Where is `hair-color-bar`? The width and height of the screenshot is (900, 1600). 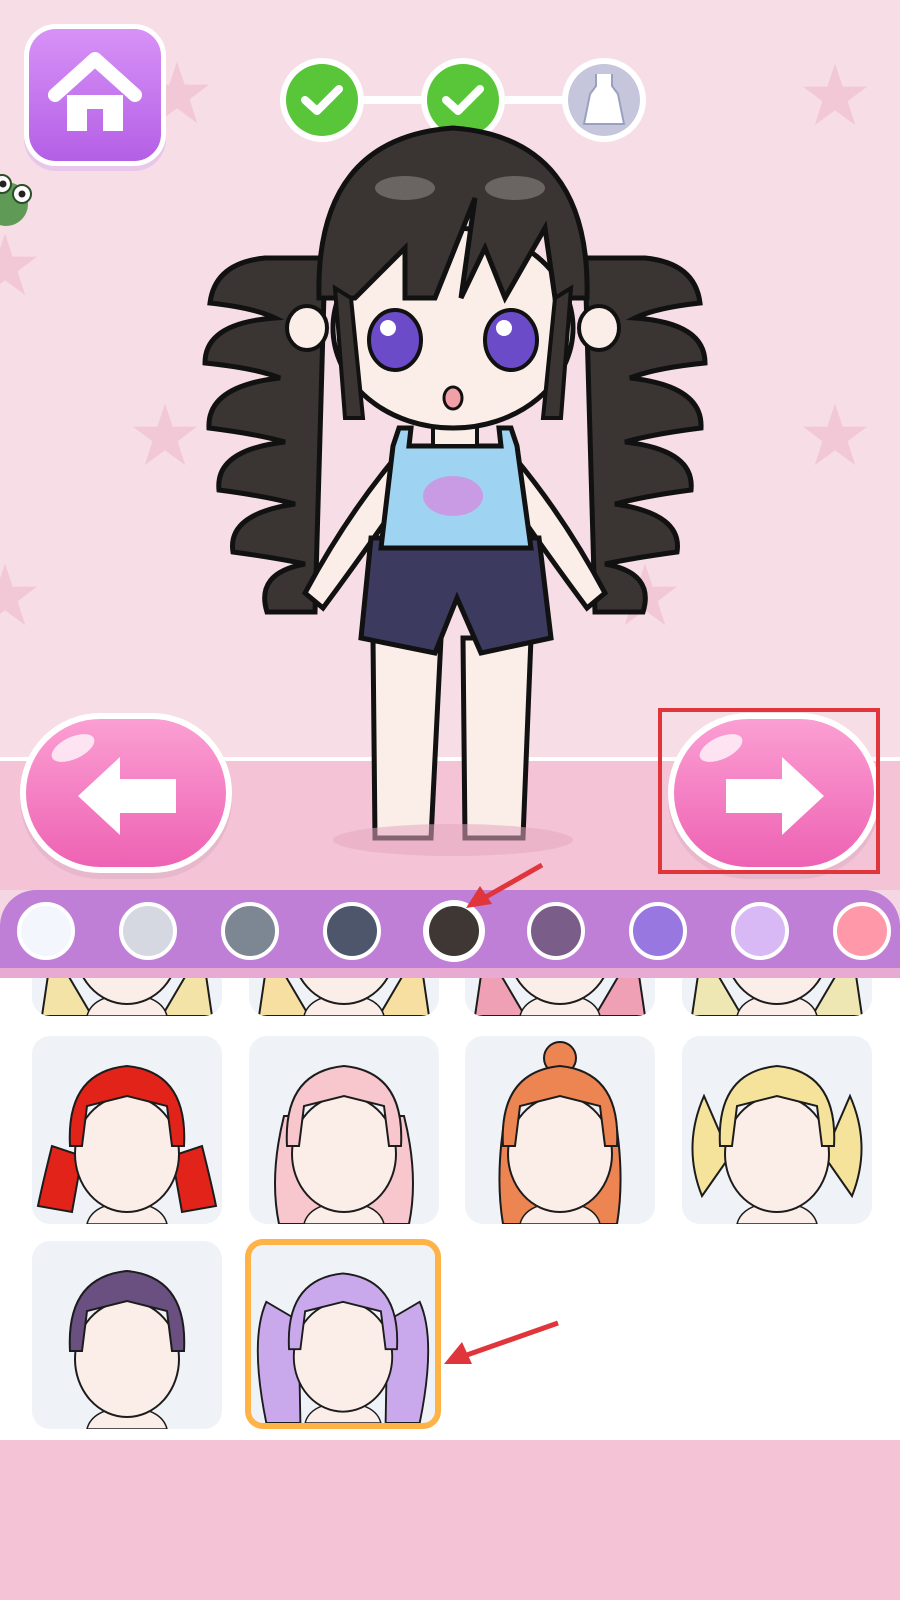
hair-color-bar is located at coordinates (450, 934).